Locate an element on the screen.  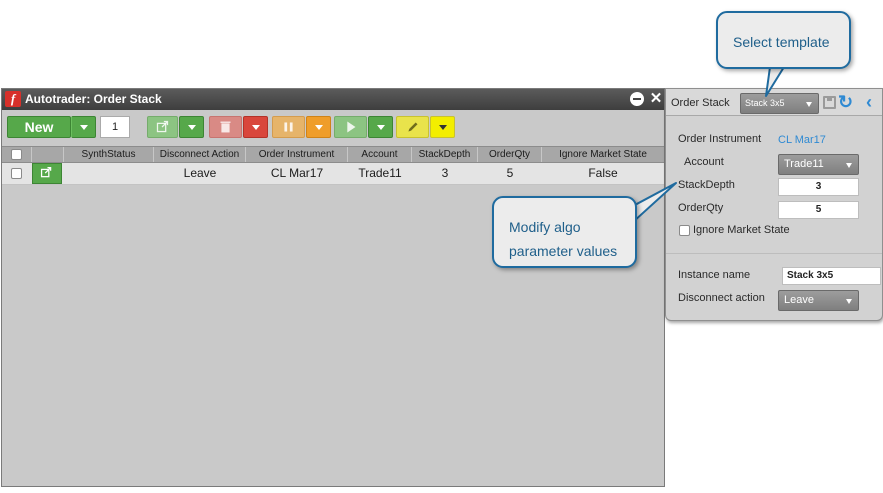
pause-button is located at coordinates (288, 127).